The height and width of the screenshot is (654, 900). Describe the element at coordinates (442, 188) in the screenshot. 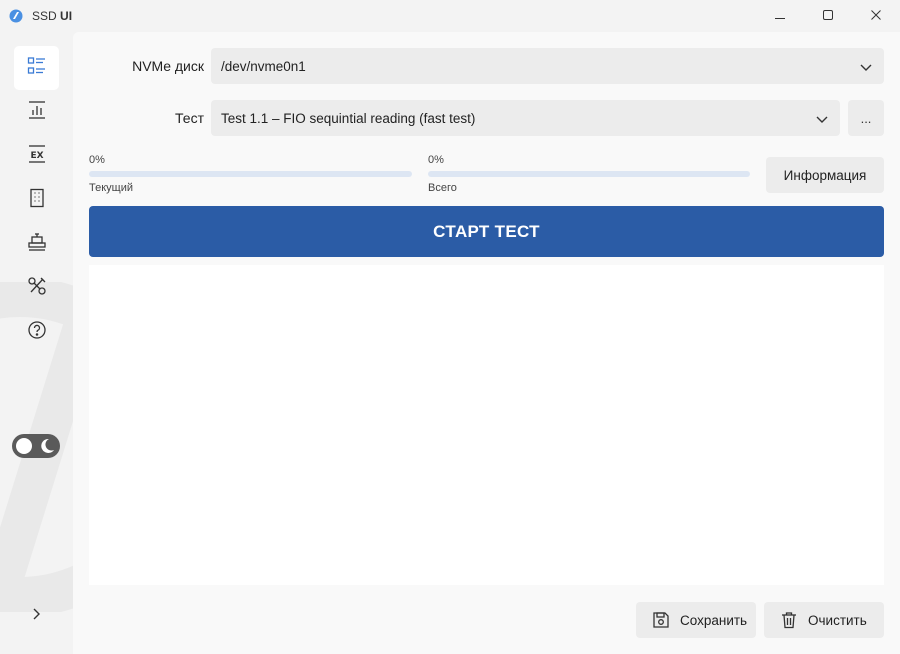

I see `total-progress-label: Всего` at that location.